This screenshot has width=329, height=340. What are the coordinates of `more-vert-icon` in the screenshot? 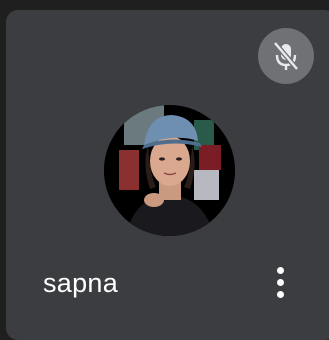 It's located at (280, 270).